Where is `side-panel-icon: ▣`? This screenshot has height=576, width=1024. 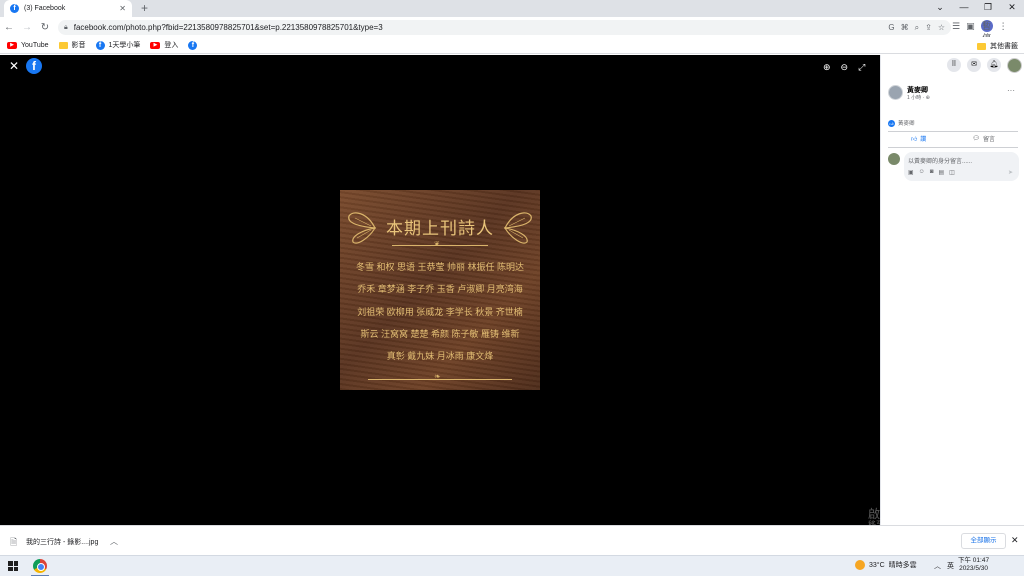 side-panel-icon: ▣ is located at coordinates (970, 26).